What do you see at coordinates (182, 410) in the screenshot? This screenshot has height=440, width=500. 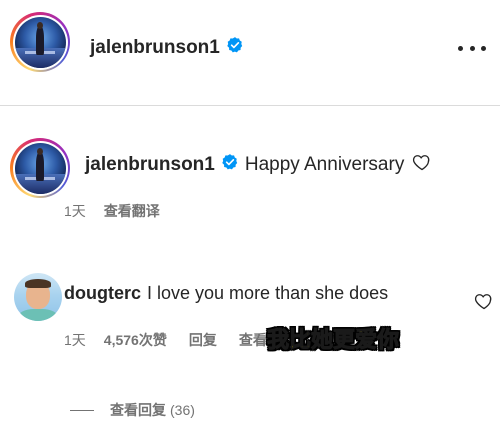 I see `replies-count: (36)` at bounding box center [182, 410].